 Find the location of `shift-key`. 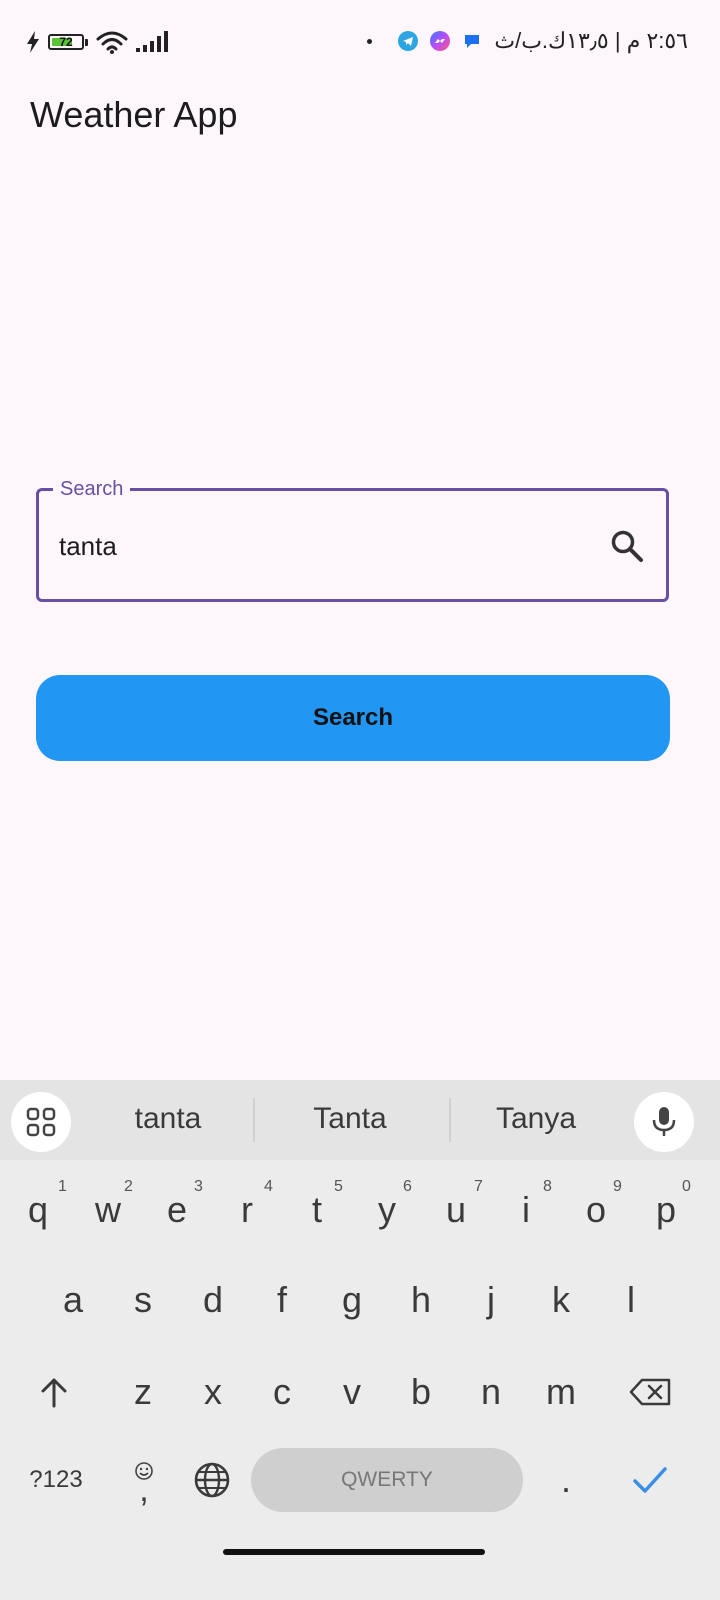

shift-key is located at coordinates (54, 1392).